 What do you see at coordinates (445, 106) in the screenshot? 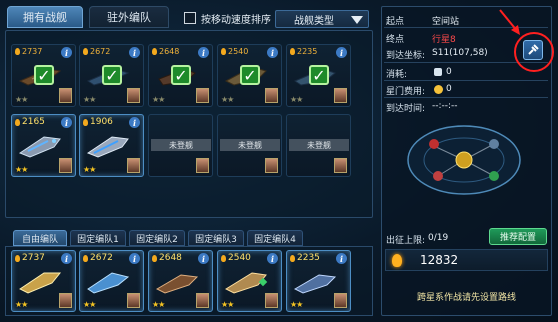
I see `arrival-time-value: --:--:--` at bounding box center [445, 106].